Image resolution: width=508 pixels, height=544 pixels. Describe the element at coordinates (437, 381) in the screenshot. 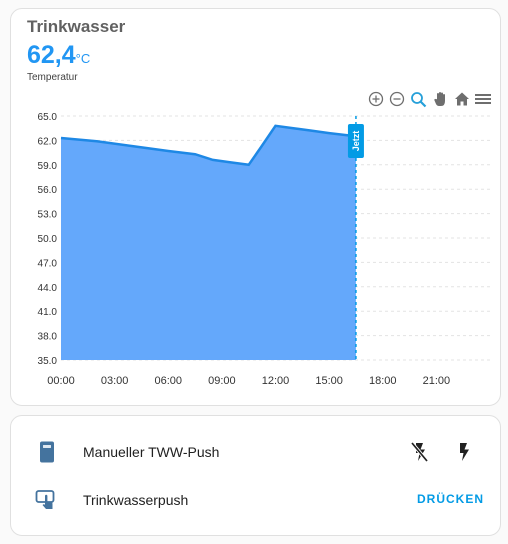

I see `x-tick-label: 21:00` at that location.